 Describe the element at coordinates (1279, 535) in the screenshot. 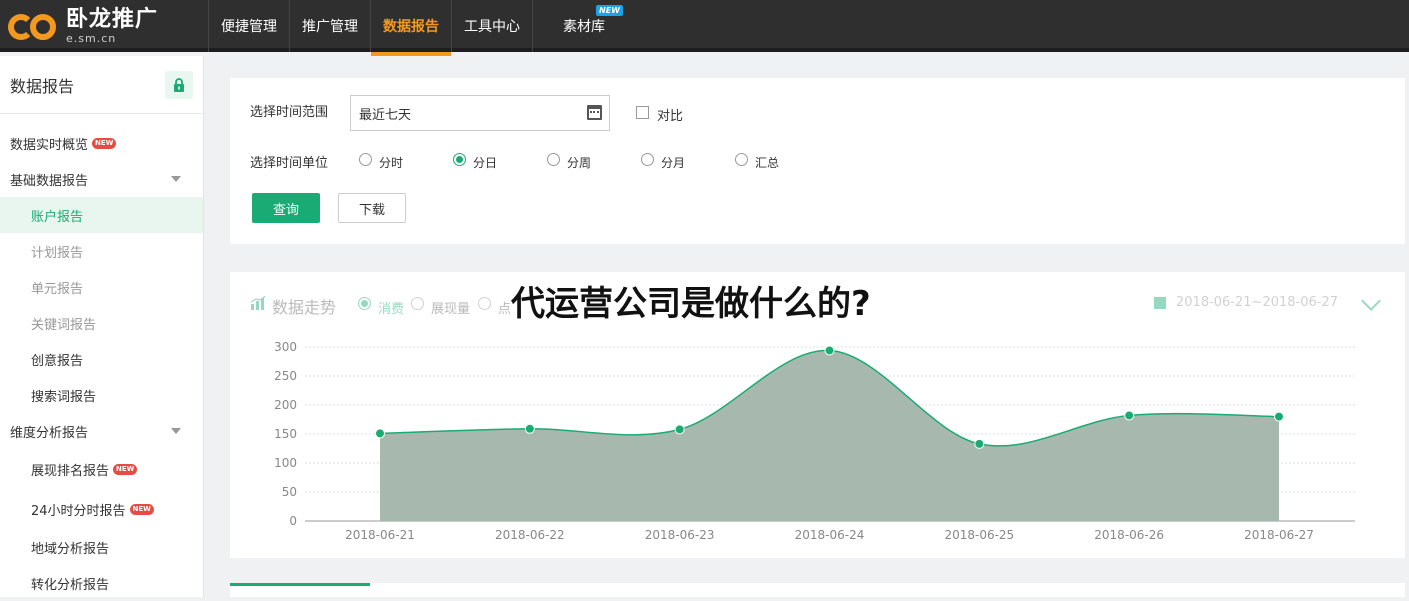

I see `x-tick-label: 2018-06-27` at that location.